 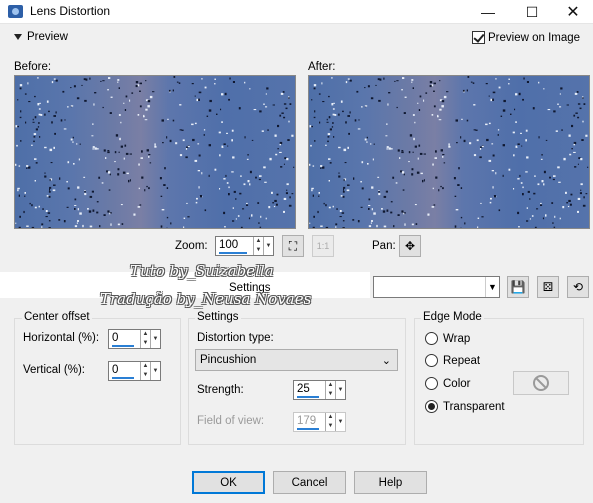 I want to click on randomize-button: ⚄, so click(x=548, y=287).